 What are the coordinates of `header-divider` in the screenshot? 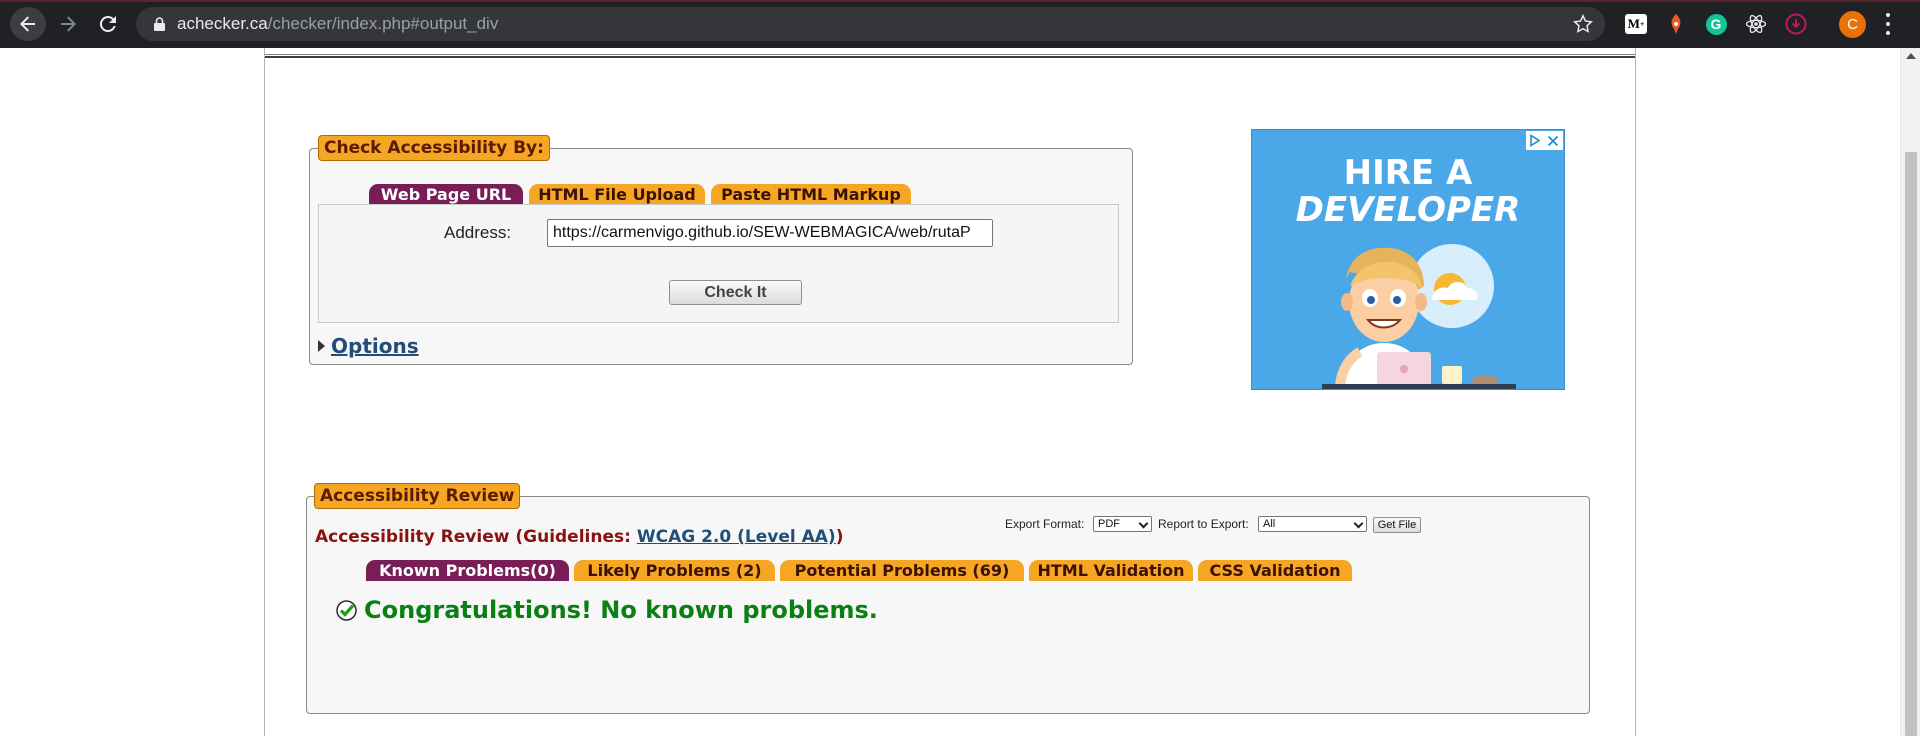 It's located at (950, 54).